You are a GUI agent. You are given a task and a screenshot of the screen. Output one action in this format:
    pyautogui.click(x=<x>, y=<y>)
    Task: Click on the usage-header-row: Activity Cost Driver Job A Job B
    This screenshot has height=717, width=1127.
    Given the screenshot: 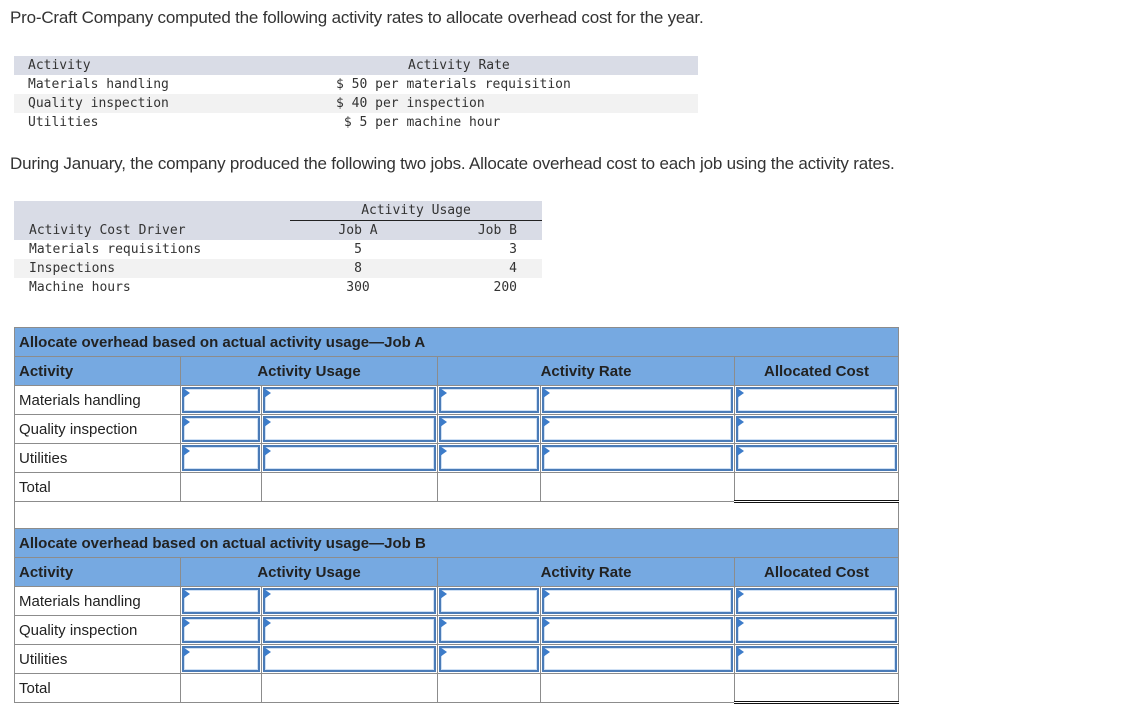 What is the action you would take?
    pyautogui.click(x=278, y=230)
    